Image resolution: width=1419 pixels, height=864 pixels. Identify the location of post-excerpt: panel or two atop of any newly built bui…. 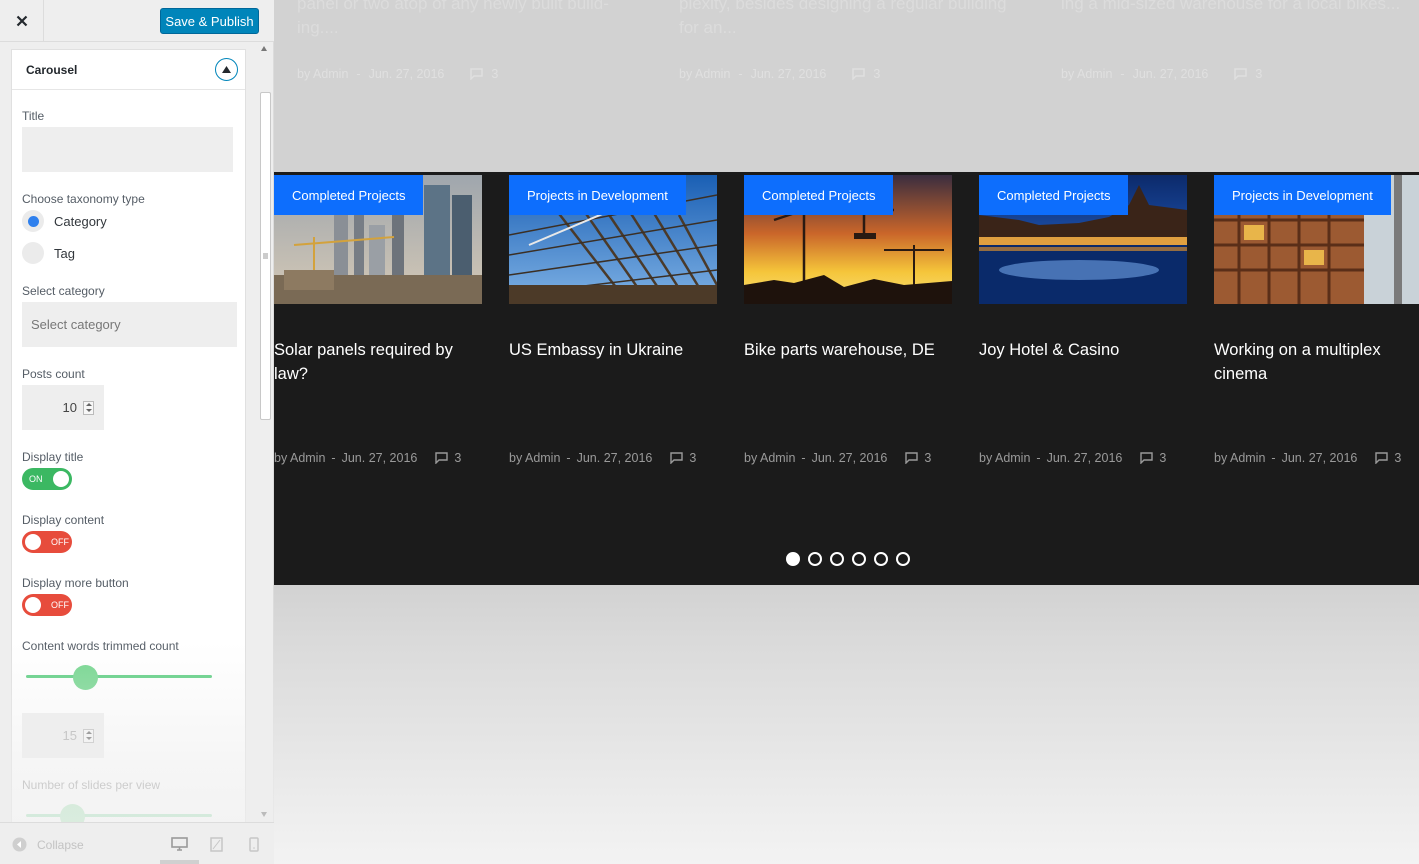
(453, 18).